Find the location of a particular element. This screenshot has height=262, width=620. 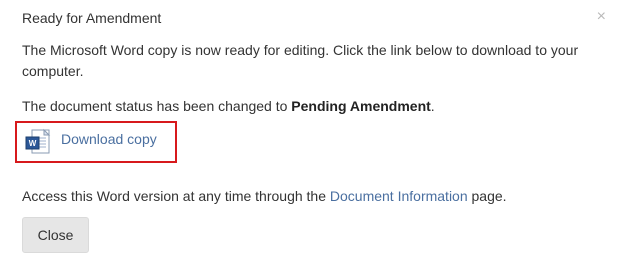

document-information-link: Document Information is located at coordinates (399, 196).